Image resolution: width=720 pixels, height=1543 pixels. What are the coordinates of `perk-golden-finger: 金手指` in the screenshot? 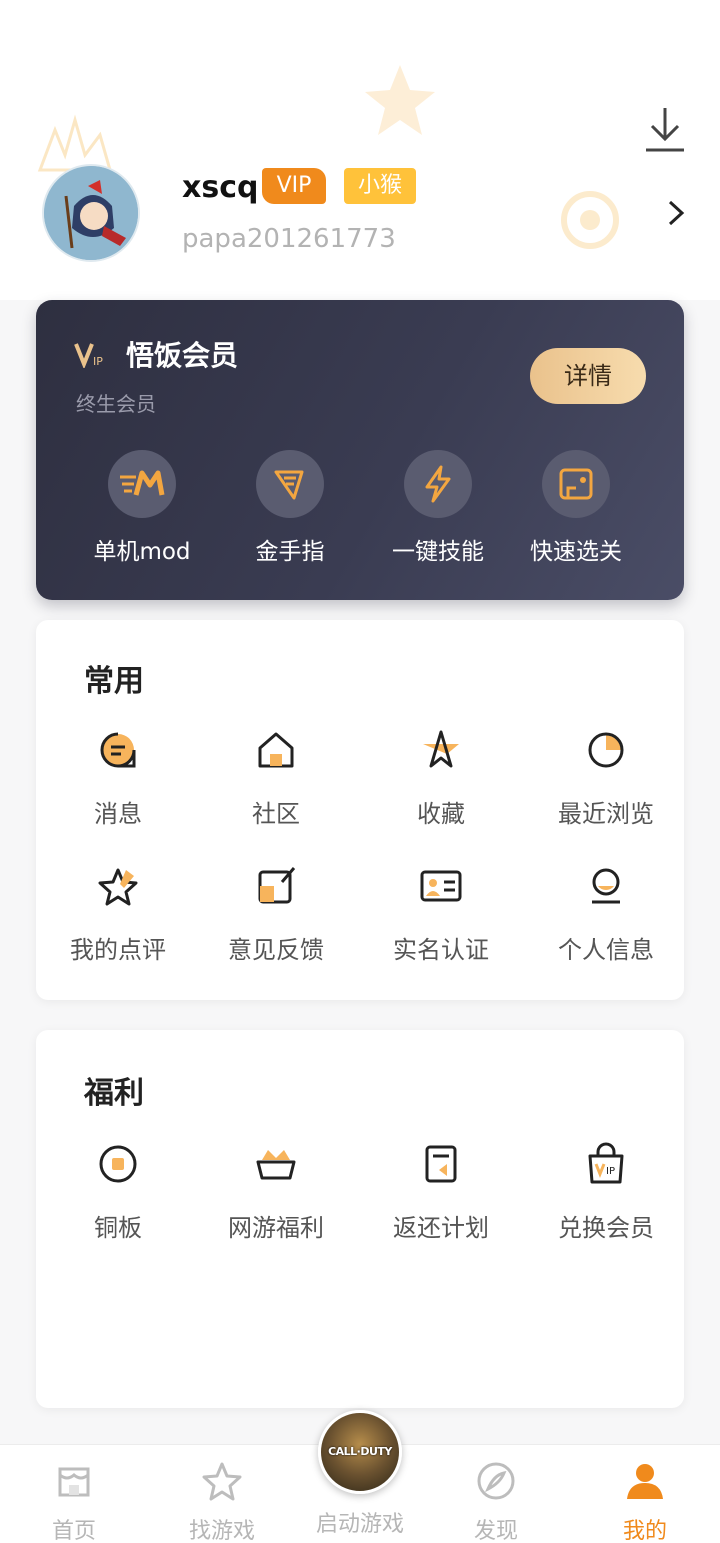 It's located at (290, 510).